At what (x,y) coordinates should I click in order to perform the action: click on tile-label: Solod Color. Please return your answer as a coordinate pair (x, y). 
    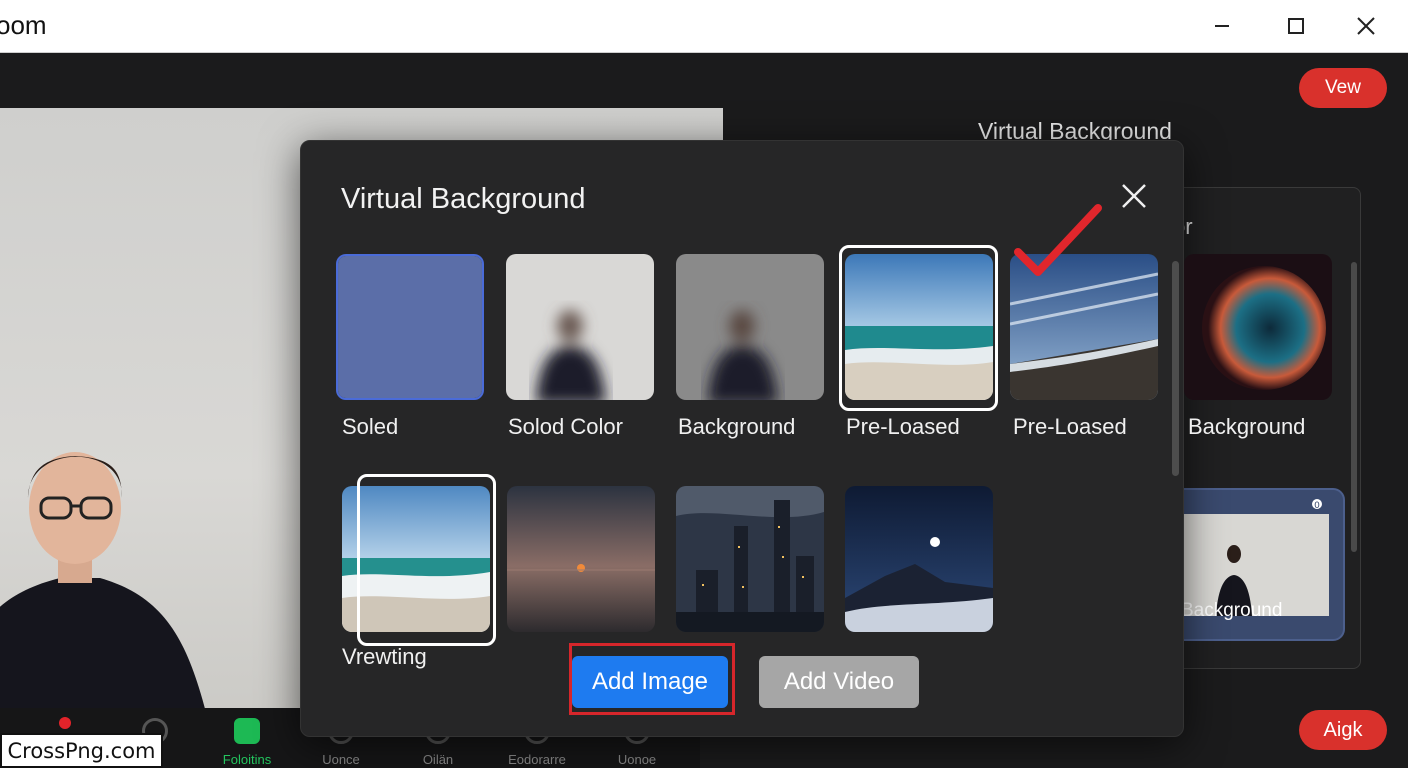
    Looking at the image, I should click on (565, 426).